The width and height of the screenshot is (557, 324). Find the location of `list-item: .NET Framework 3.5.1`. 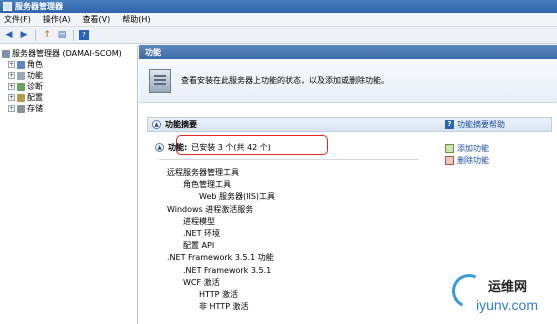

list-item: .NET Framework 3.5.1 is located at coordinates (227, 270).